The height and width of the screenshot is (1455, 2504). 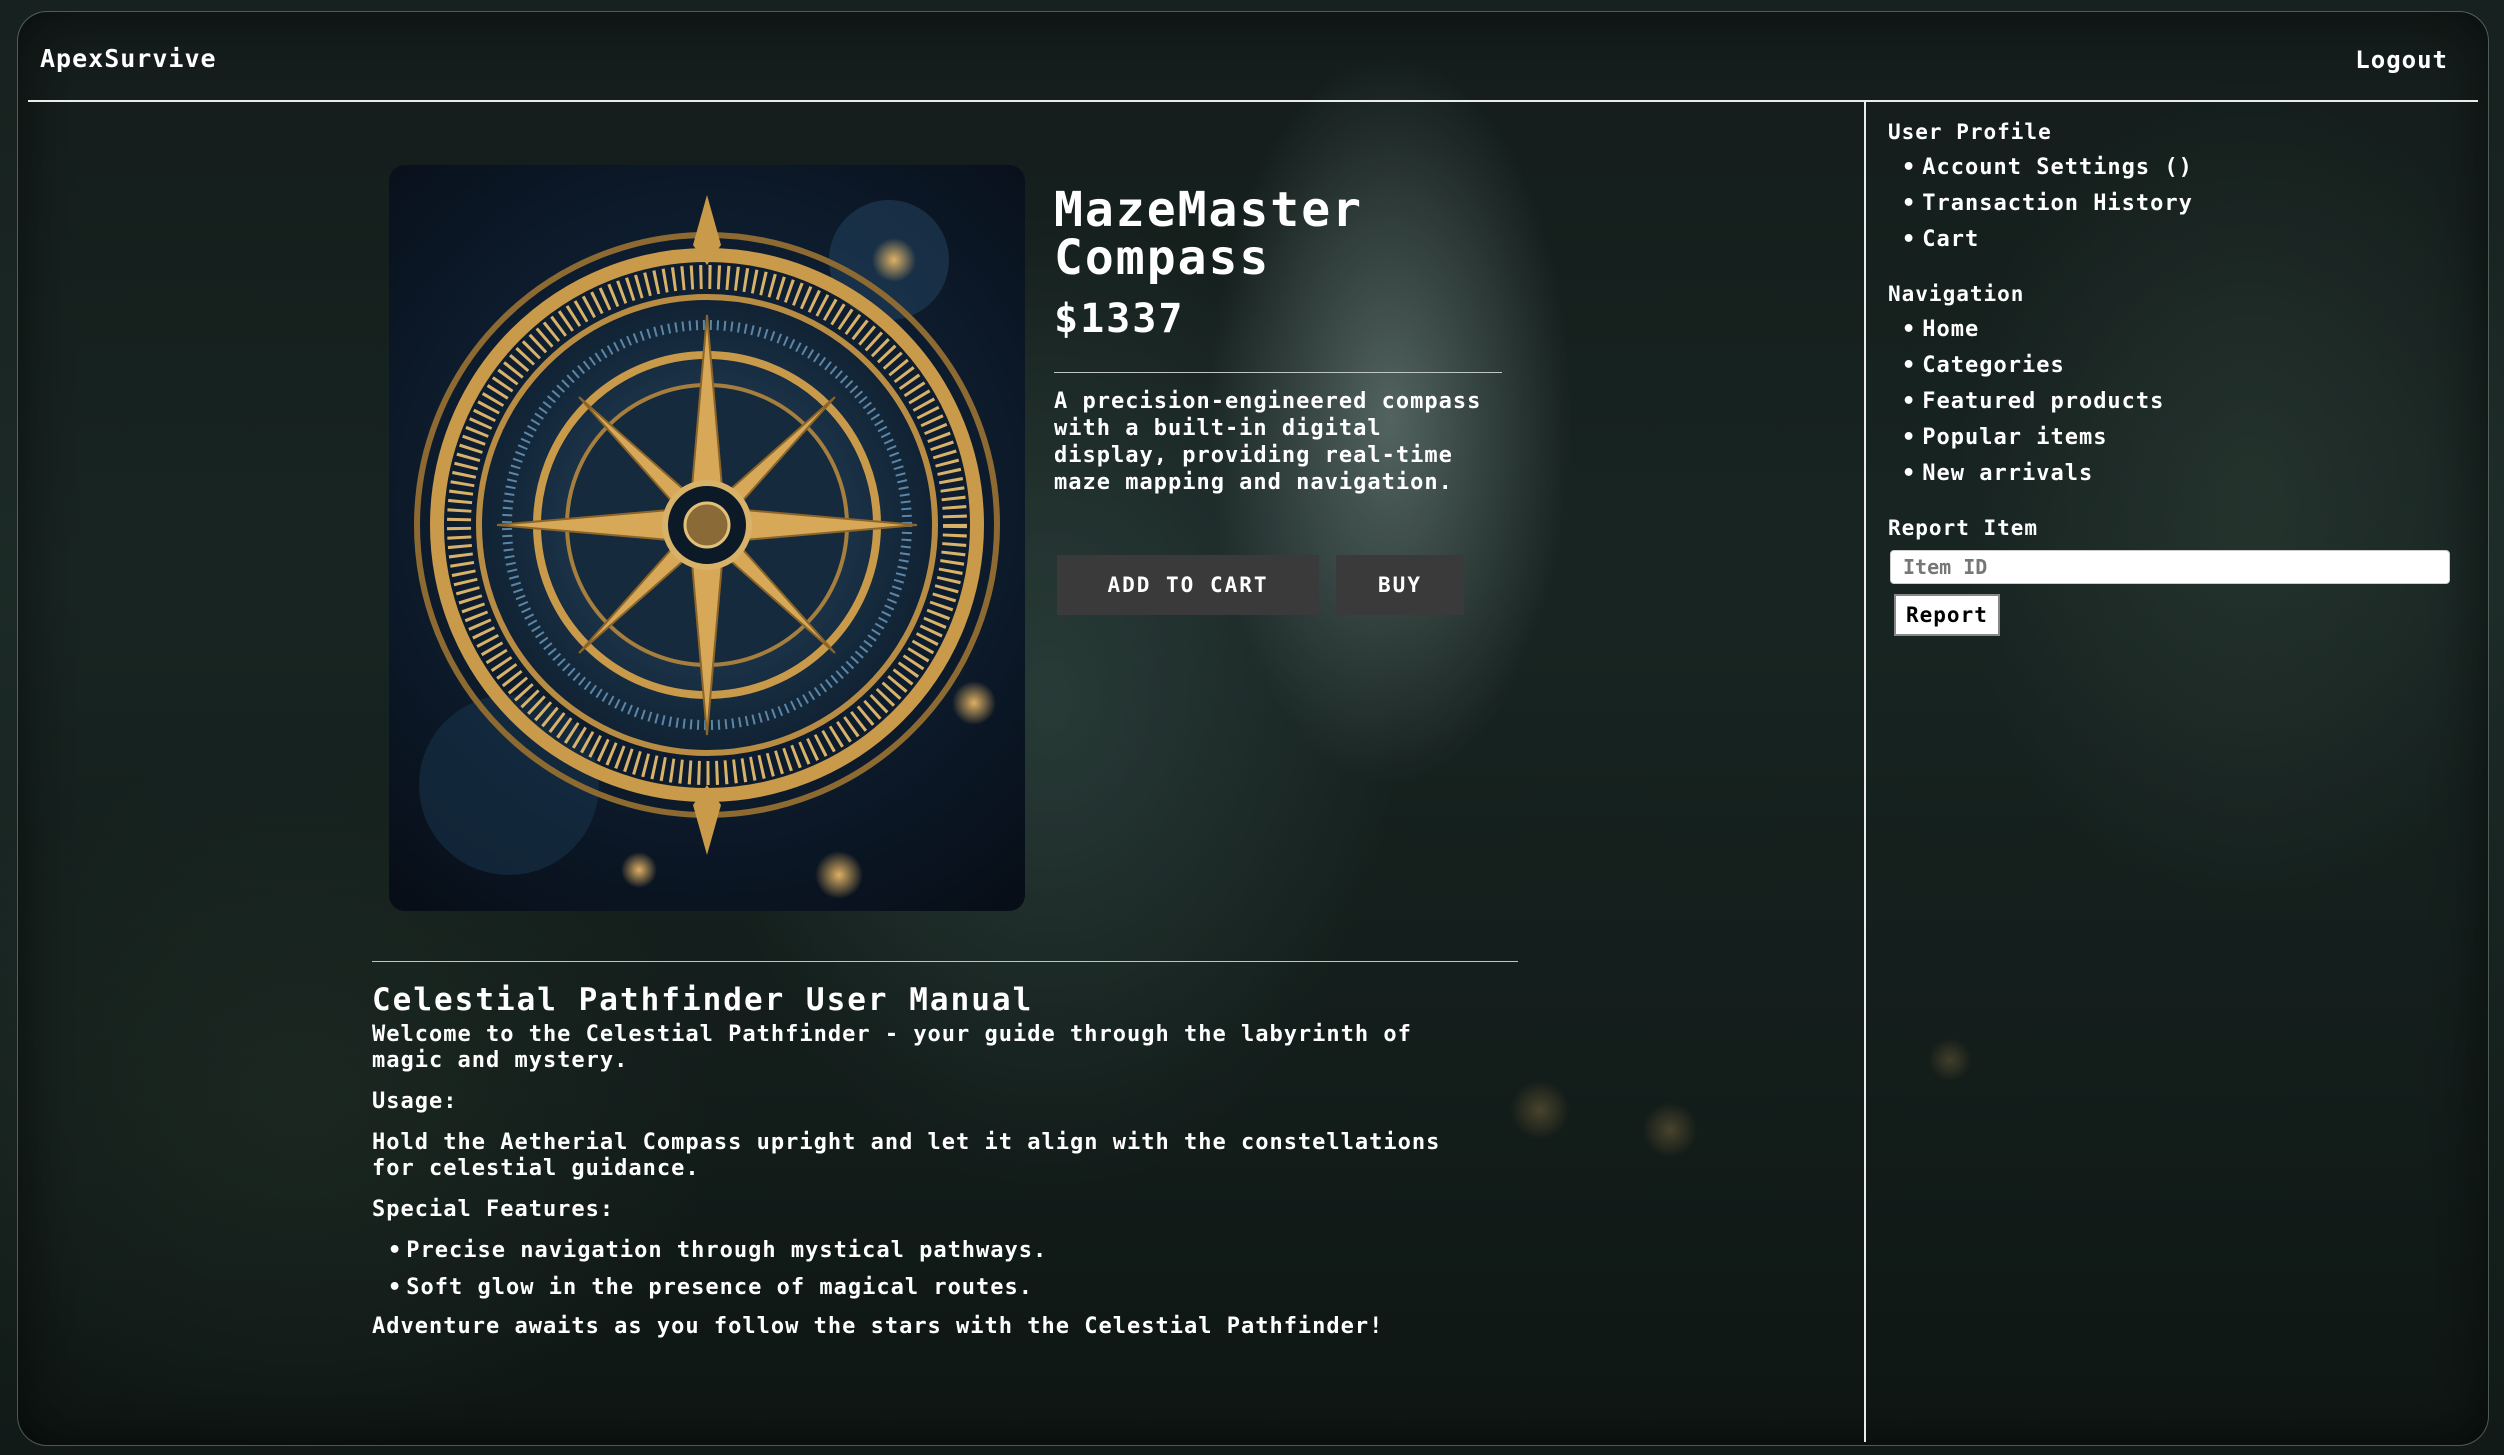 What do you see at coordinates (1865, 772) in the screenshot?
I see `sidebar-divider` at bounding box center [1865, 772].